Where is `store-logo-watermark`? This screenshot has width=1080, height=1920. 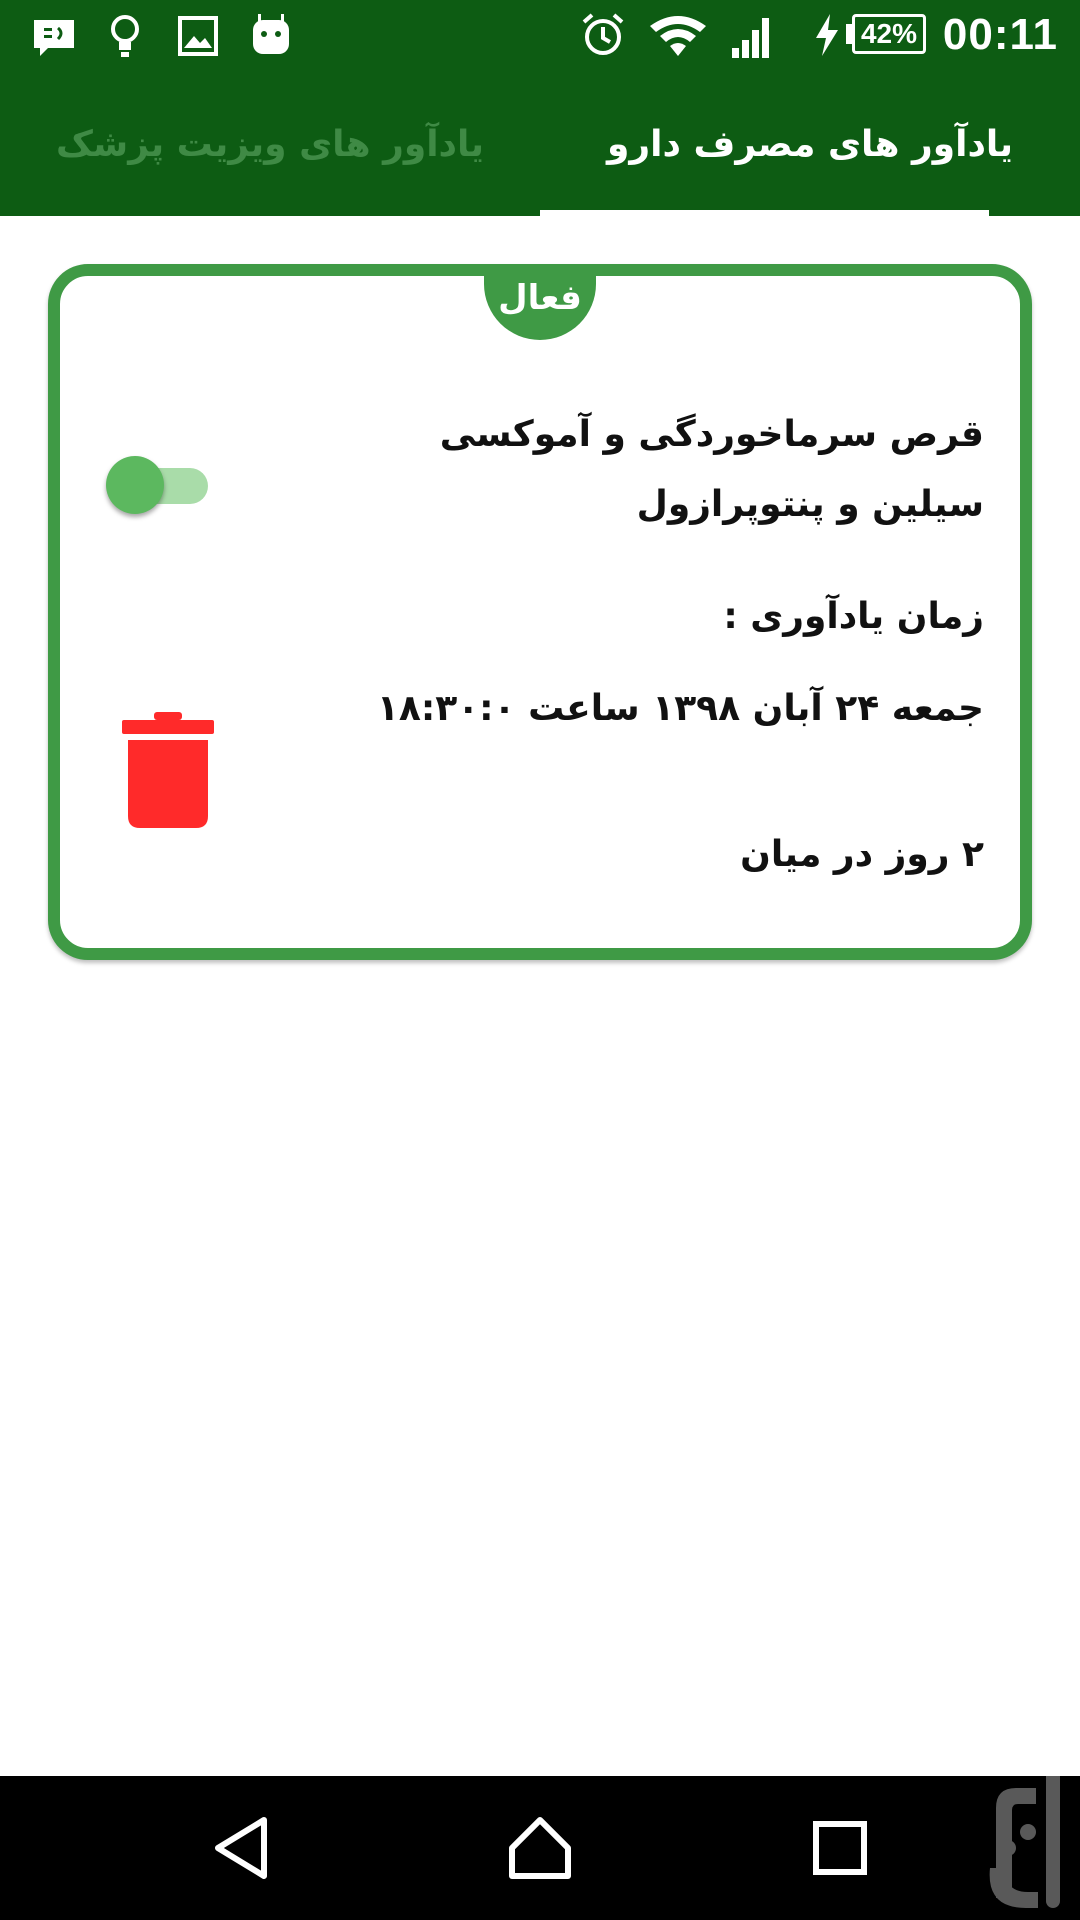 store-logo-watermark is located at coordinates (1024, 1833).